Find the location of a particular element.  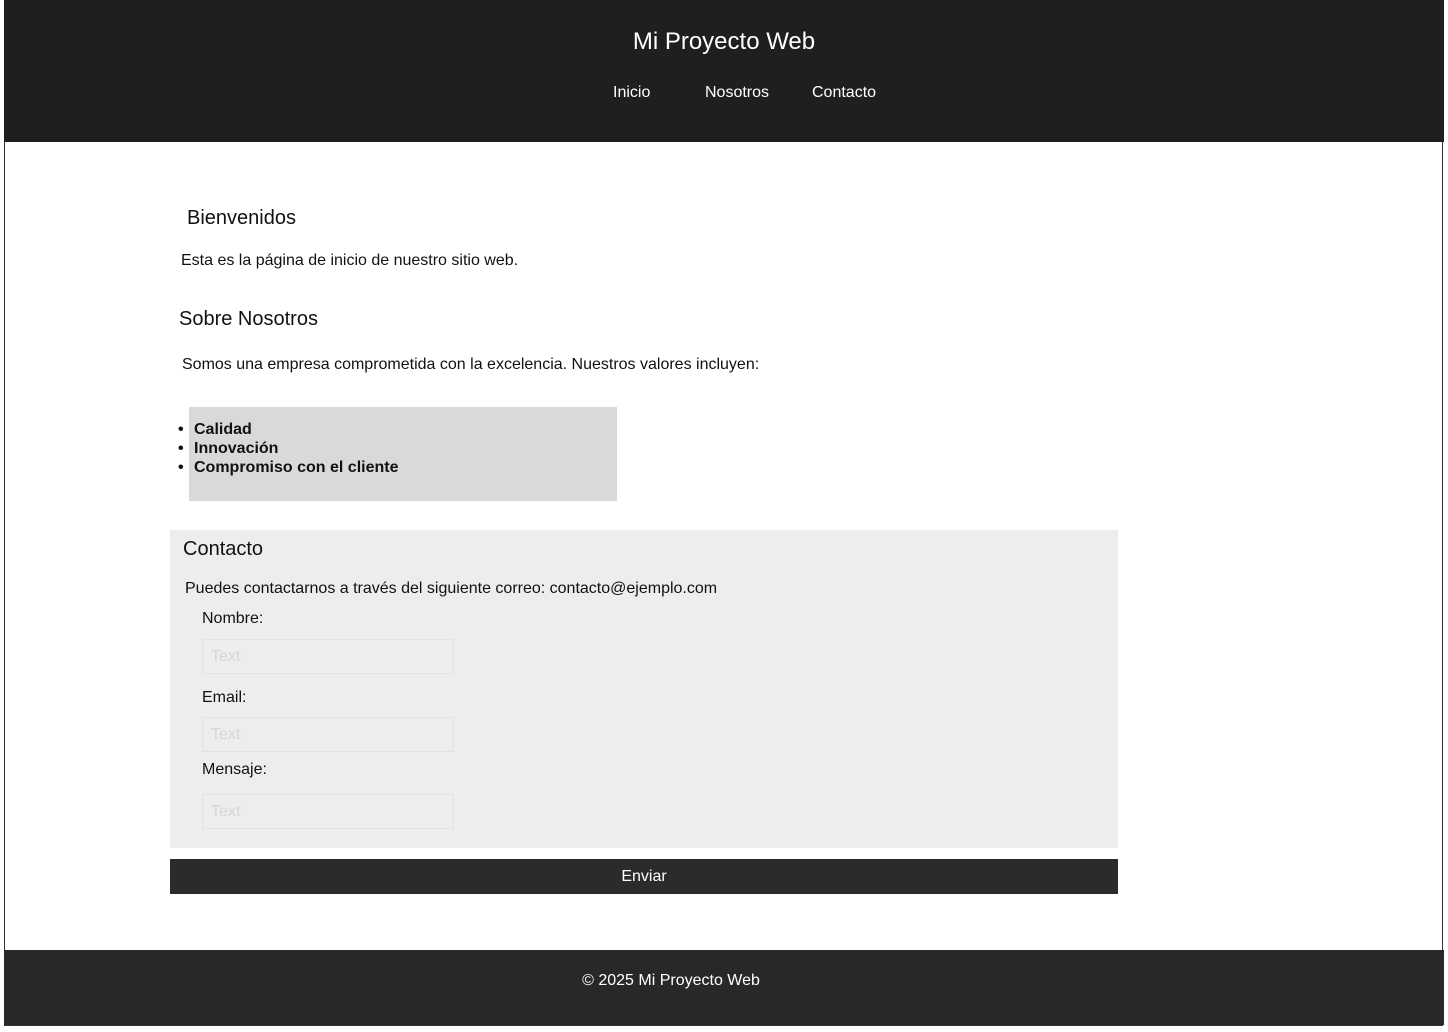

about-heading: Sobre Nosotros is located at coordinates (248, 319).